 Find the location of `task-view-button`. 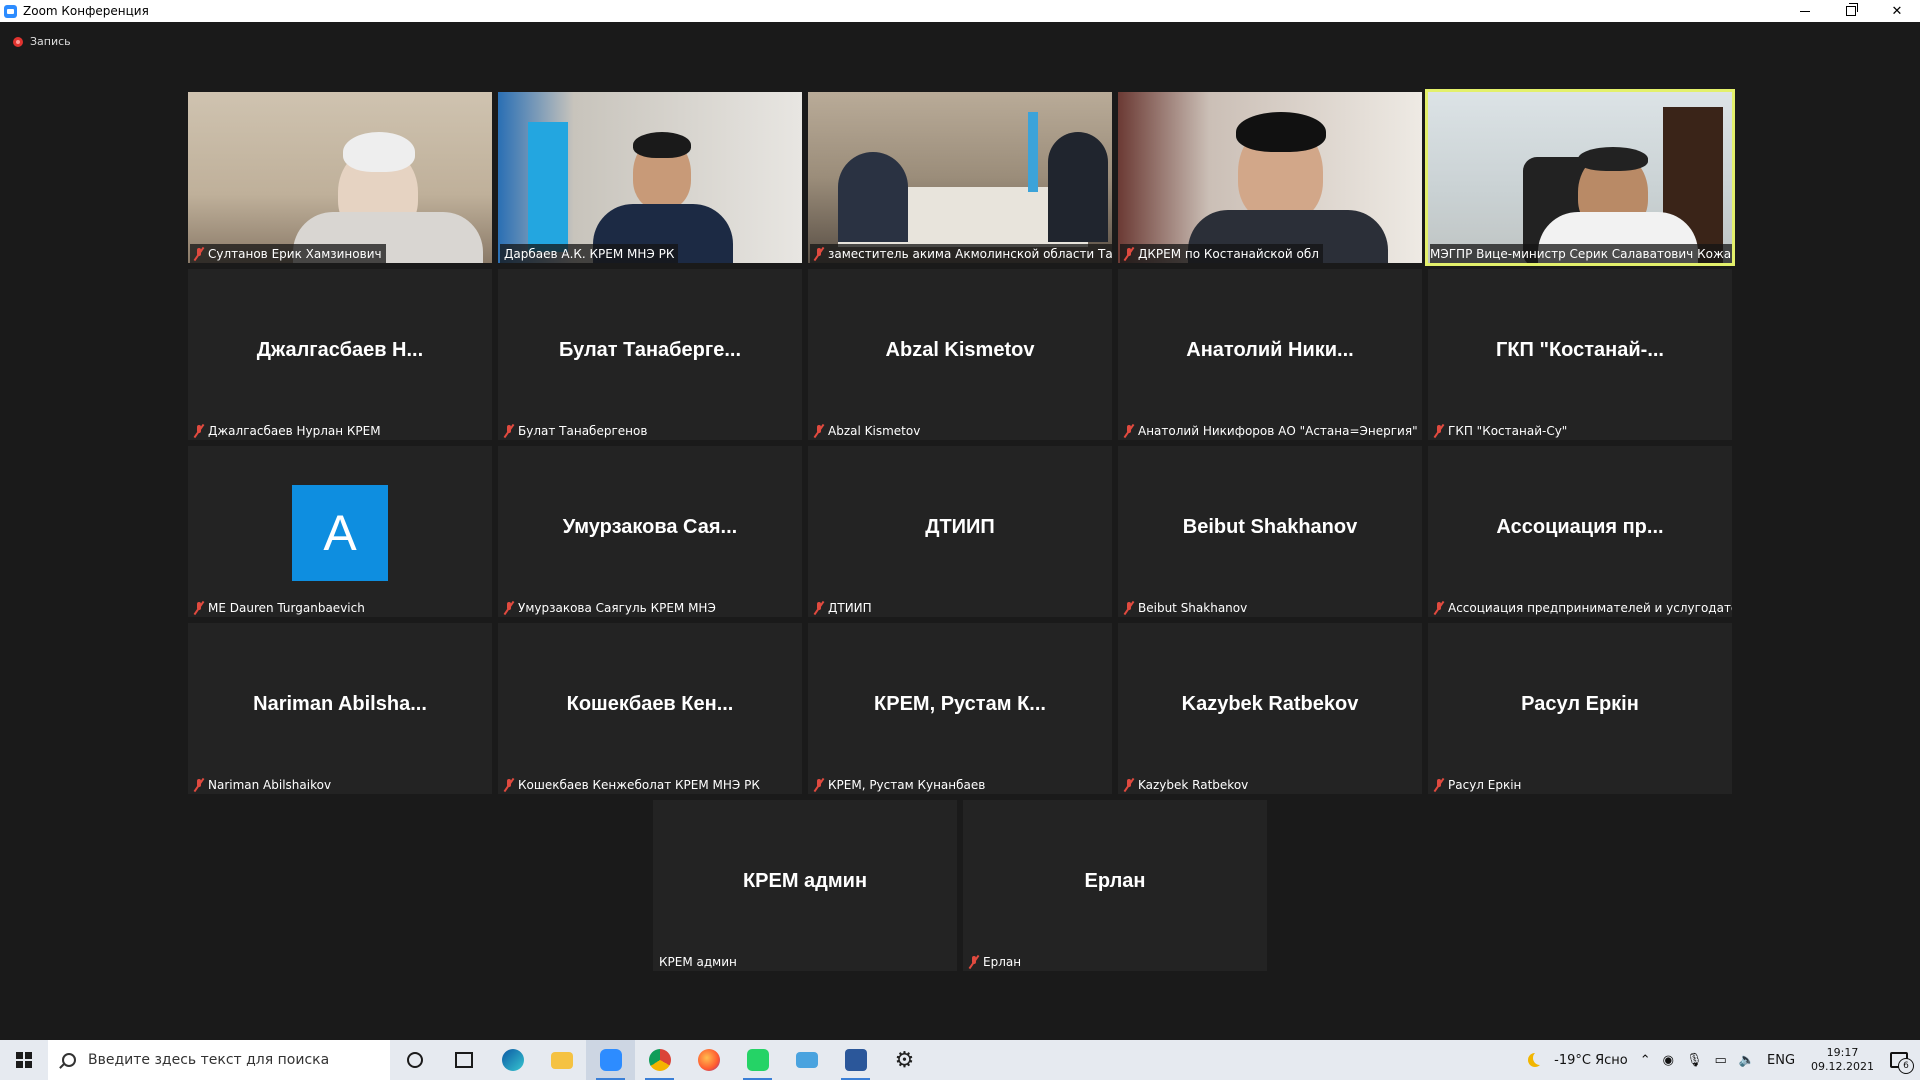

task-view-button is located at coordinates (463, 1060).